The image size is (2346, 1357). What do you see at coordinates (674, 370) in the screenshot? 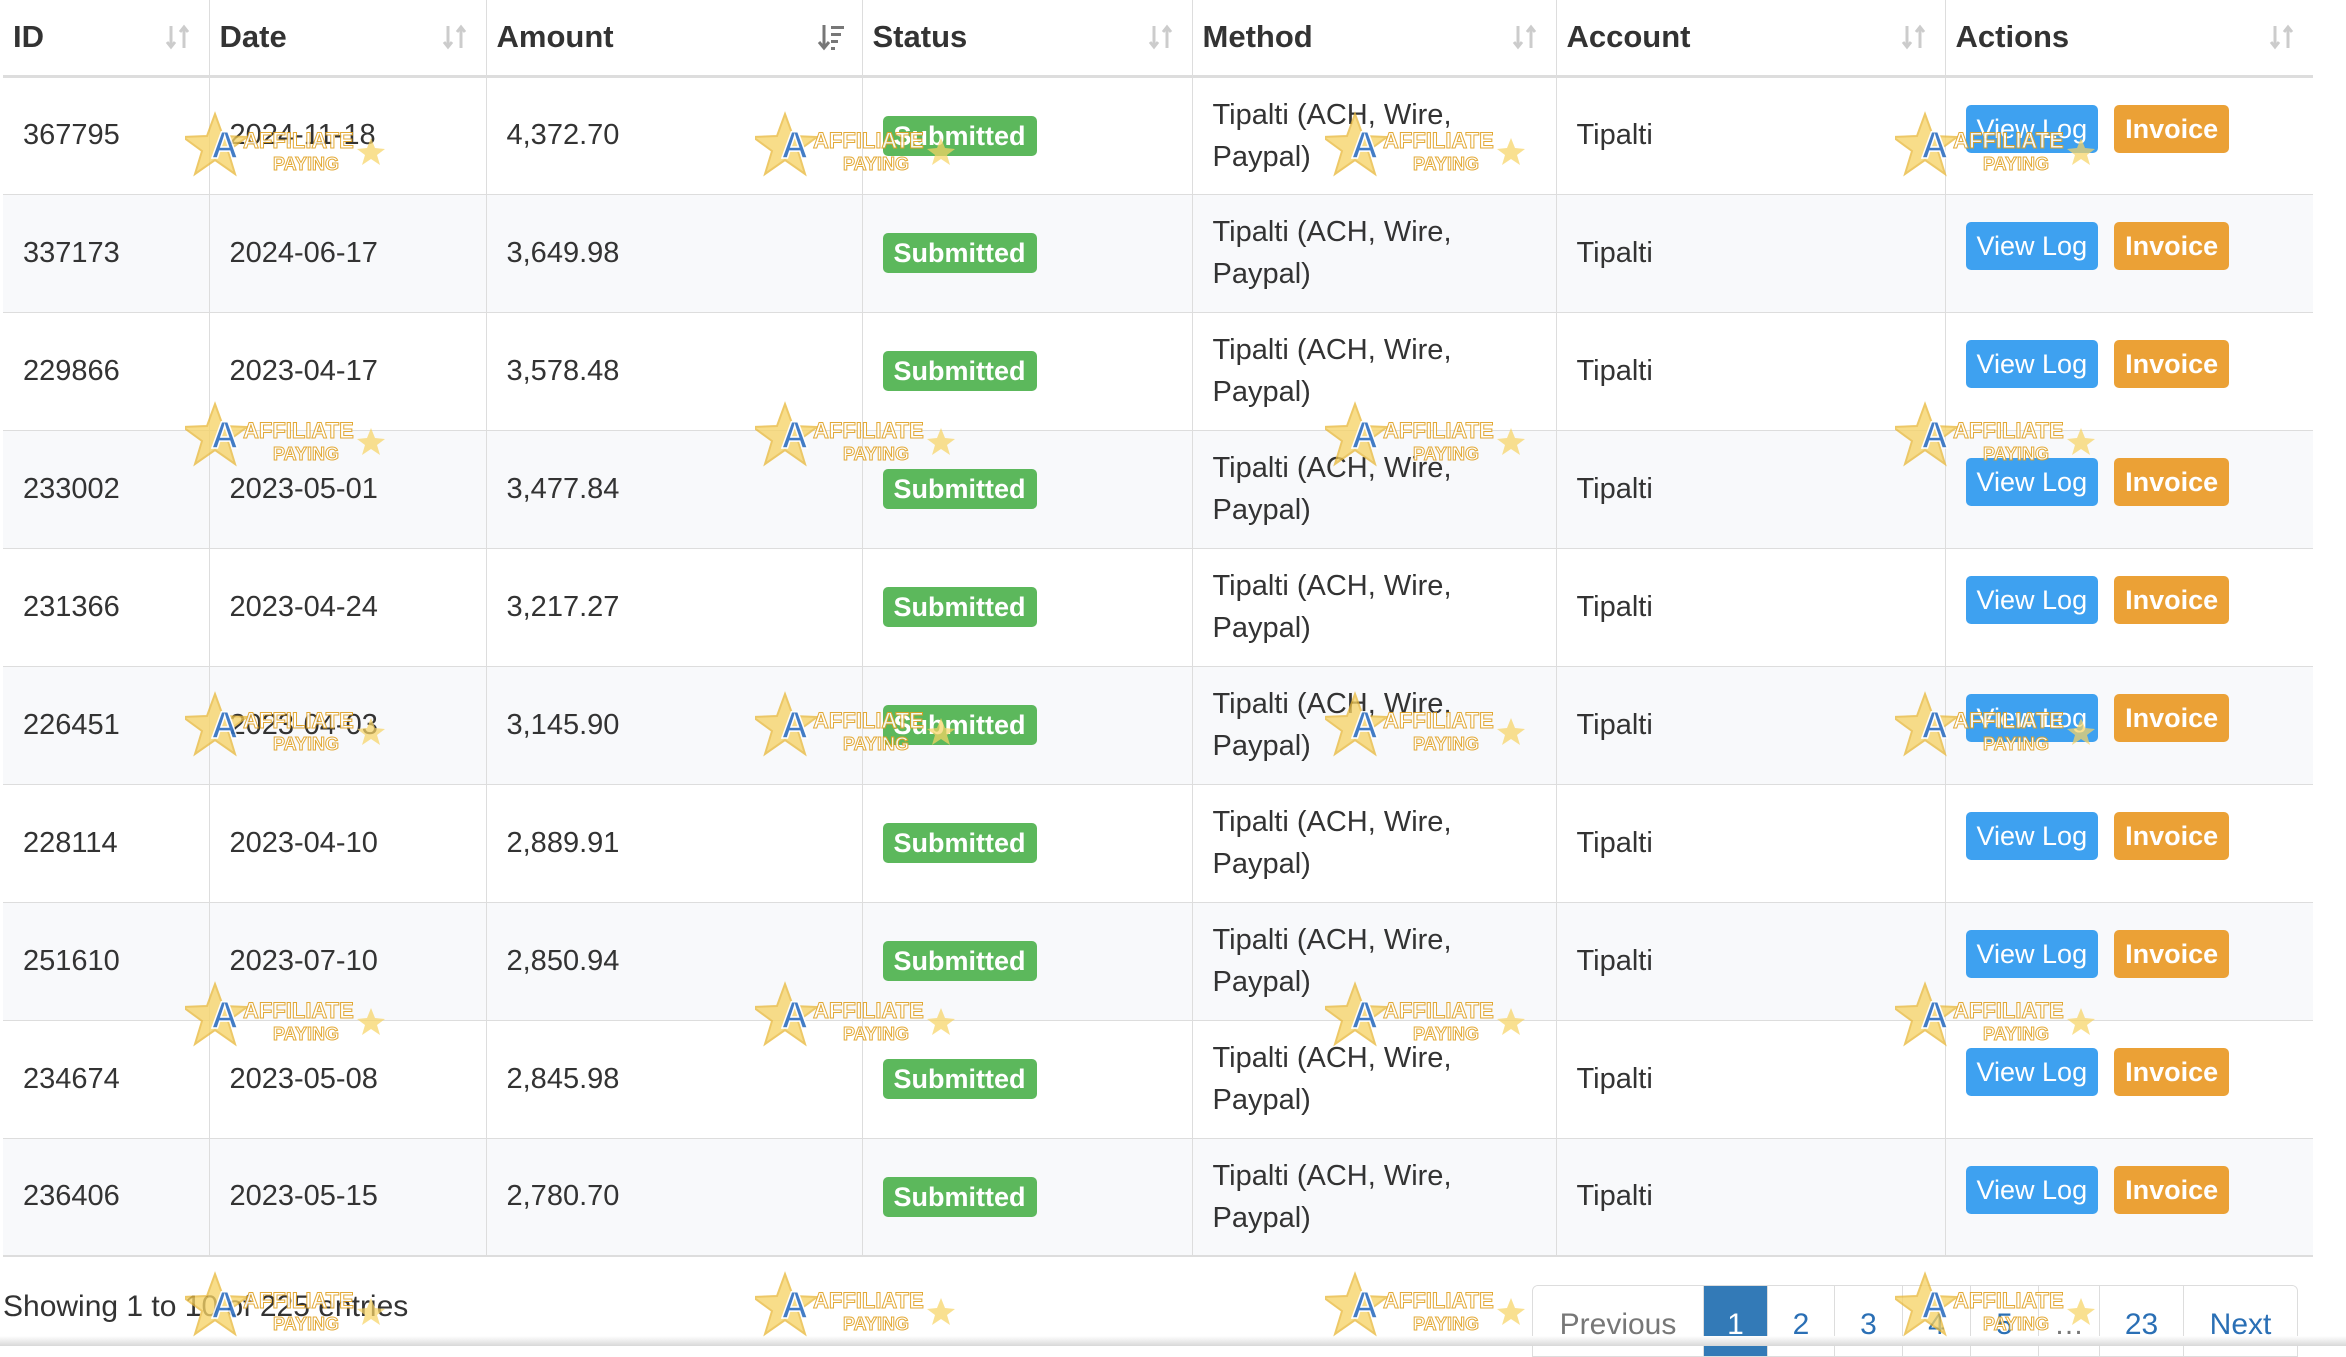
I see `cell-amount: 3,578.48` at bounding box center [674, 370].